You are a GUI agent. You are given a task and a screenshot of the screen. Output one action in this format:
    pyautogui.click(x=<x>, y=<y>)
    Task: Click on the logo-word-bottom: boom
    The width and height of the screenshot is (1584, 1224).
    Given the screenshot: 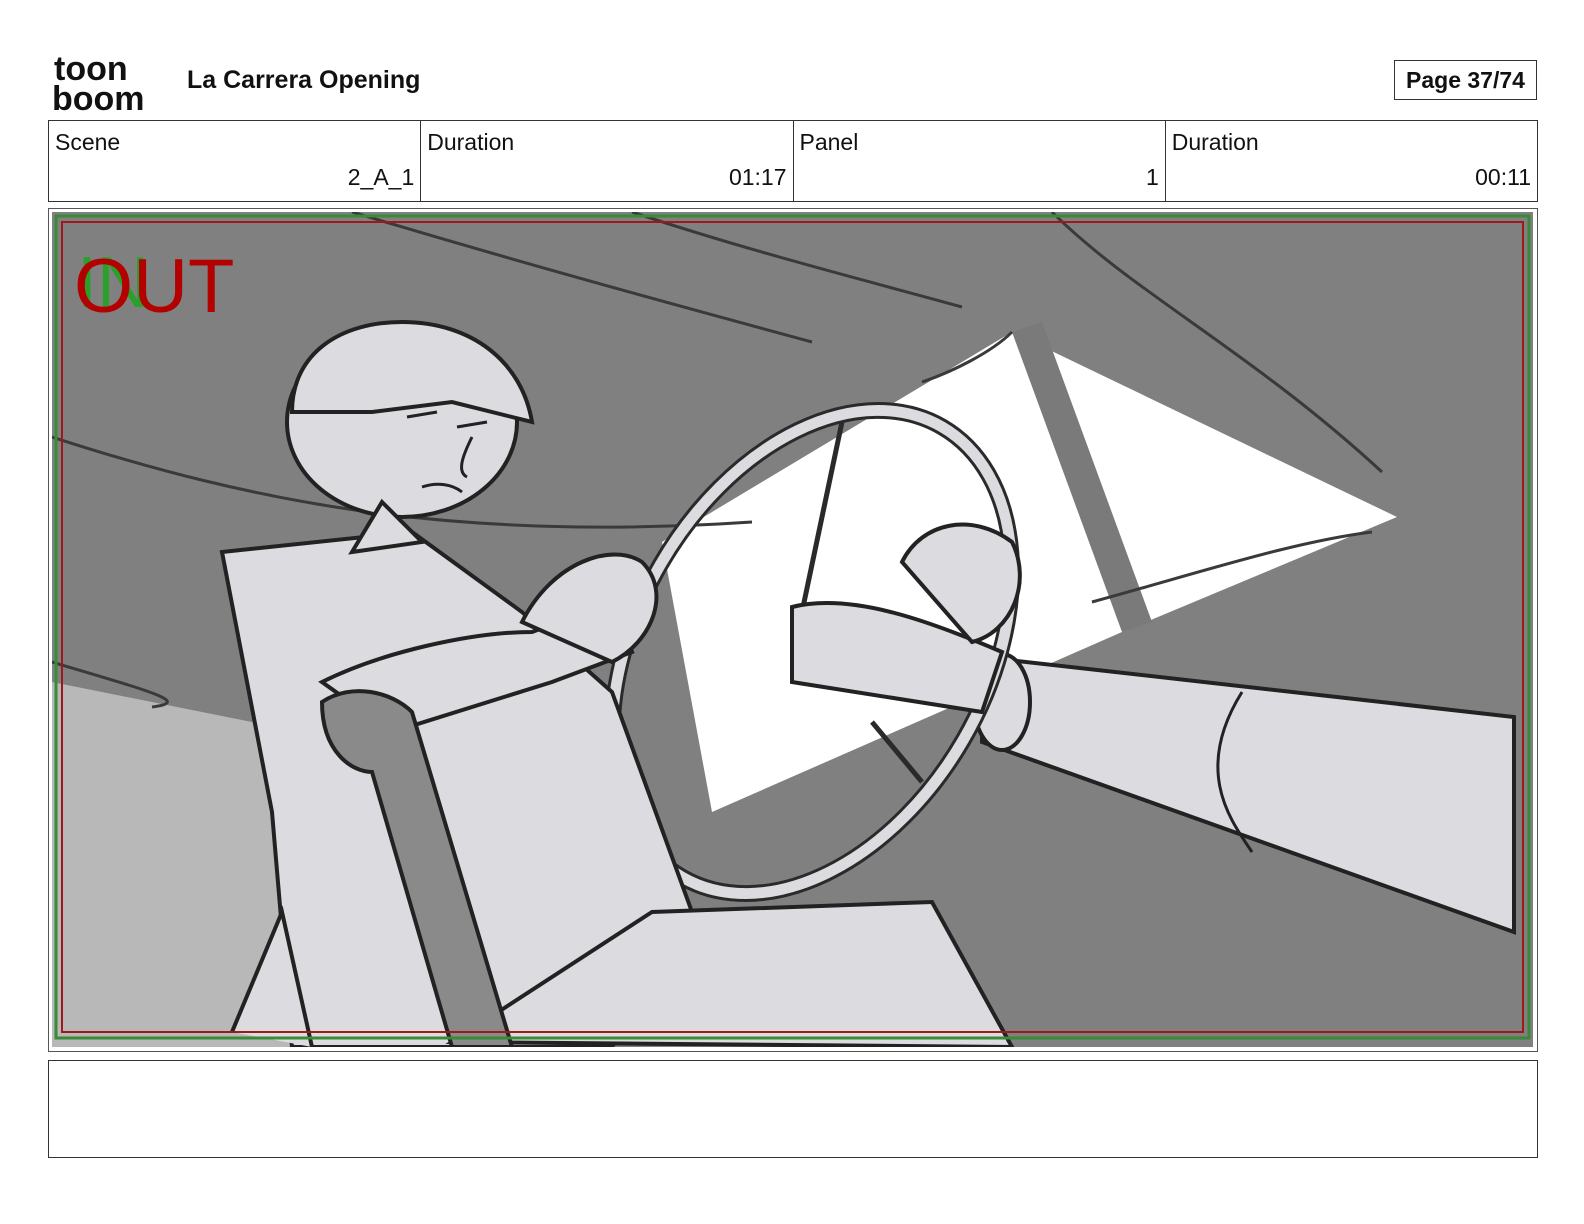 What is the action you would take?
    pyautogui.click(x=98, y=96)
    